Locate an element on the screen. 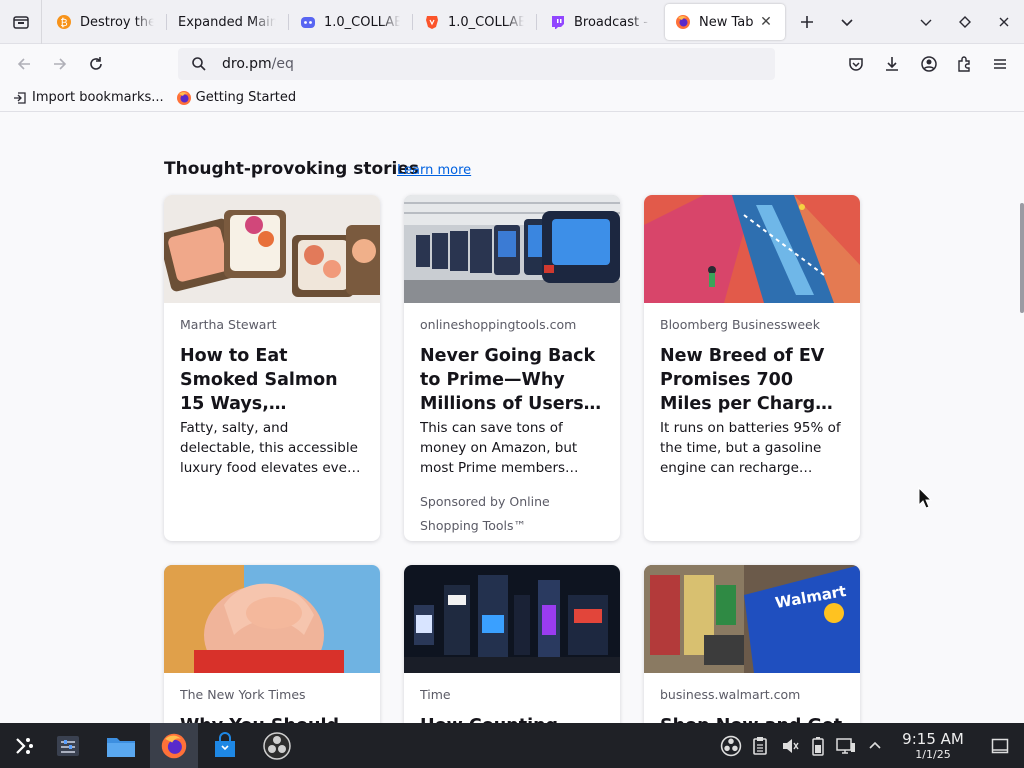 The width and height of the screenshot is (1024, 768). search-icon is located at coordinates (199, 64).